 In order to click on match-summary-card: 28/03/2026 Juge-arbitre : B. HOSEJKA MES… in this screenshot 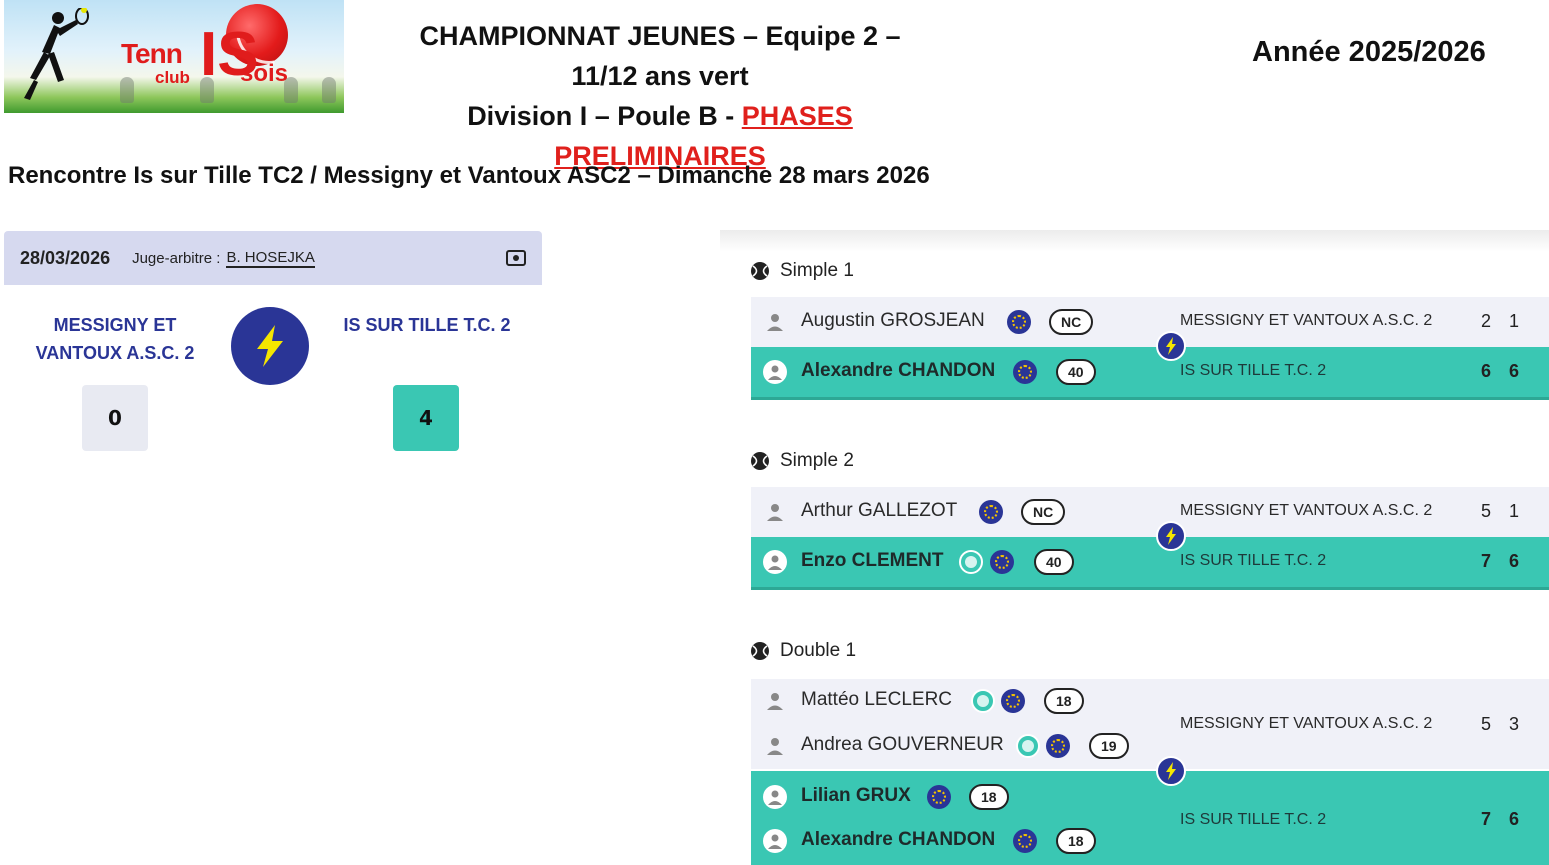, I will do `click(273, 353)`.